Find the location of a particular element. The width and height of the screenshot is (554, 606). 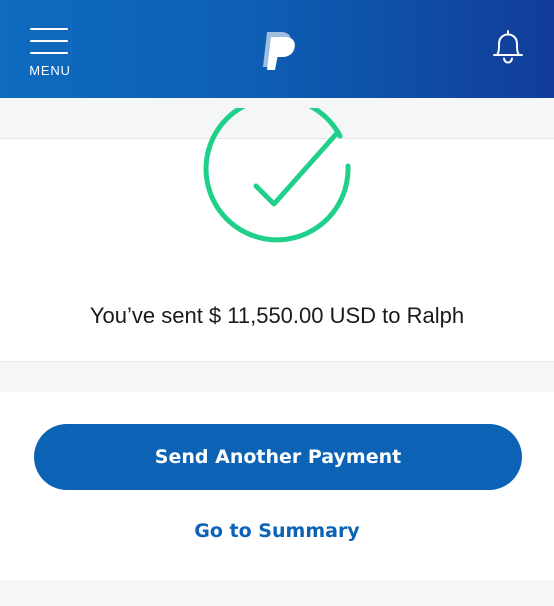

menu-button: MENU is located at coordinates (50, 52).